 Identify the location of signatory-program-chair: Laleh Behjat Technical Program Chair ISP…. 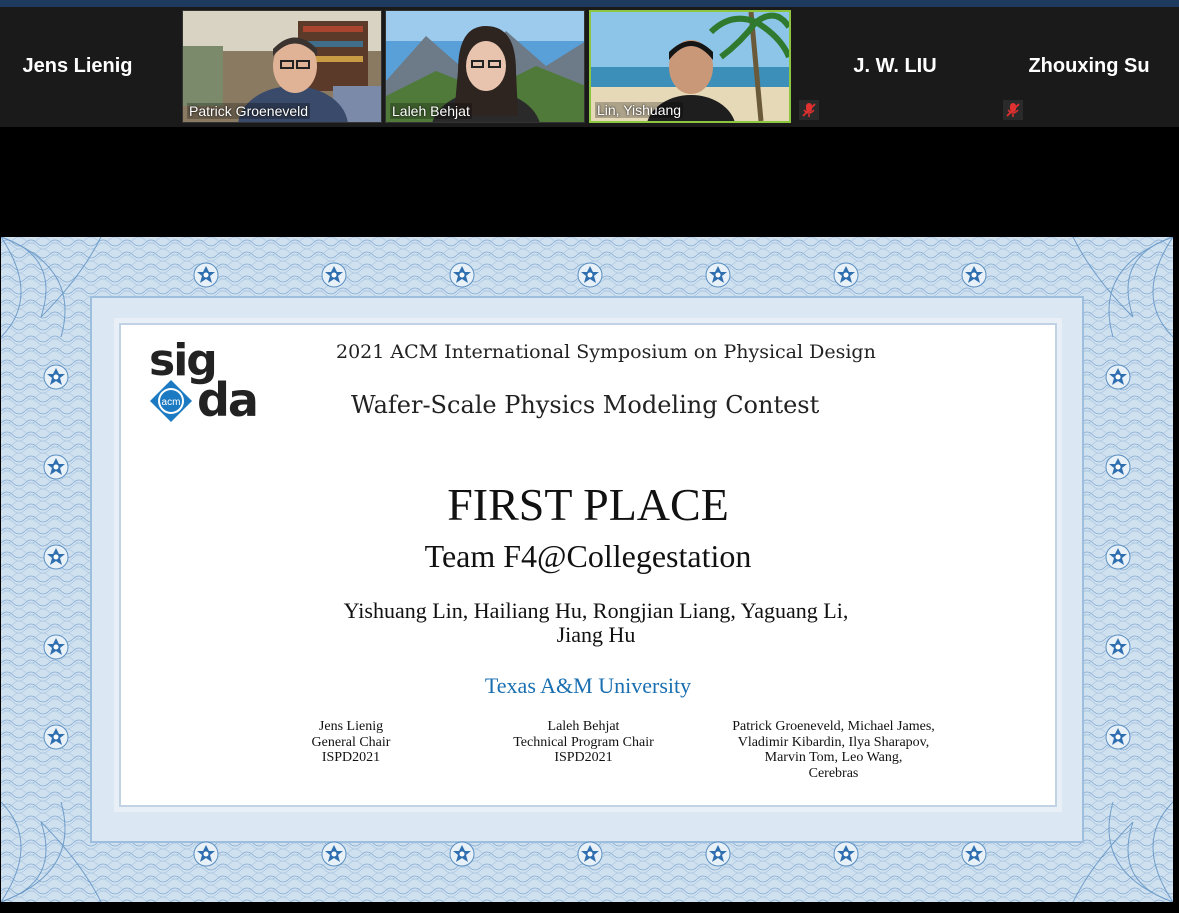
(583, 742).